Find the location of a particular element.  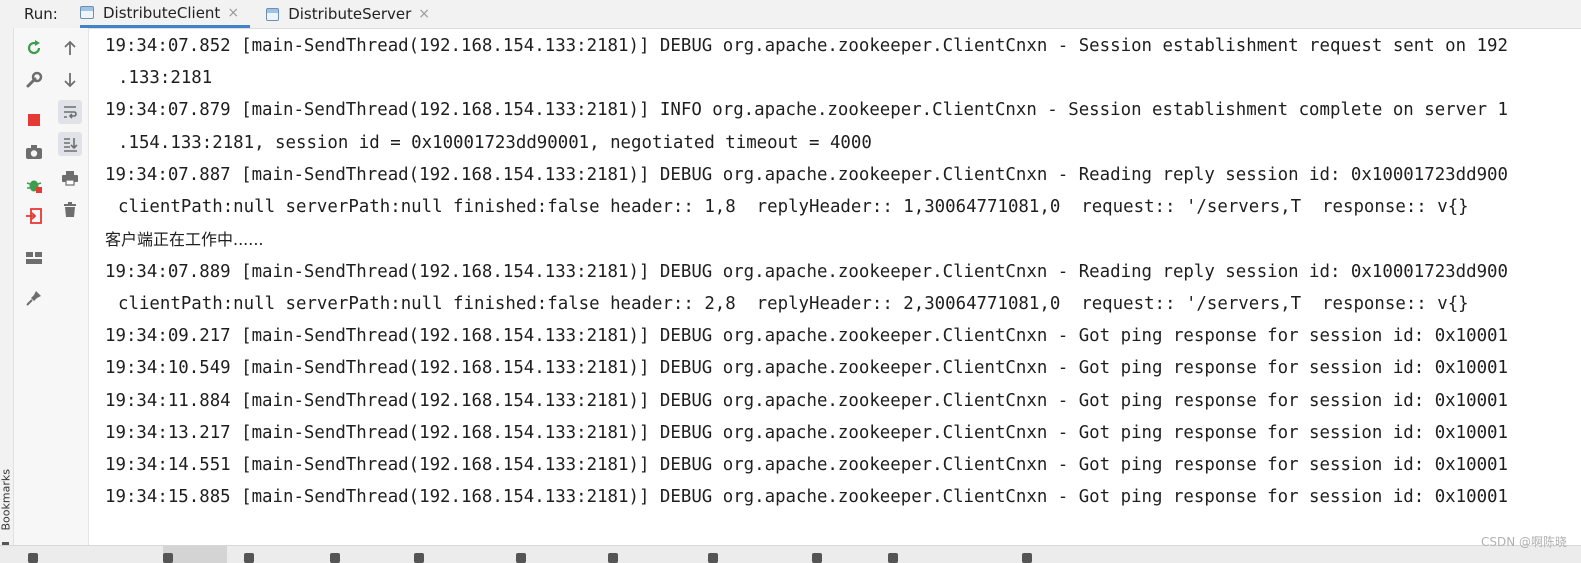

soft-wrap-icon is located at coordinates (70, 112).